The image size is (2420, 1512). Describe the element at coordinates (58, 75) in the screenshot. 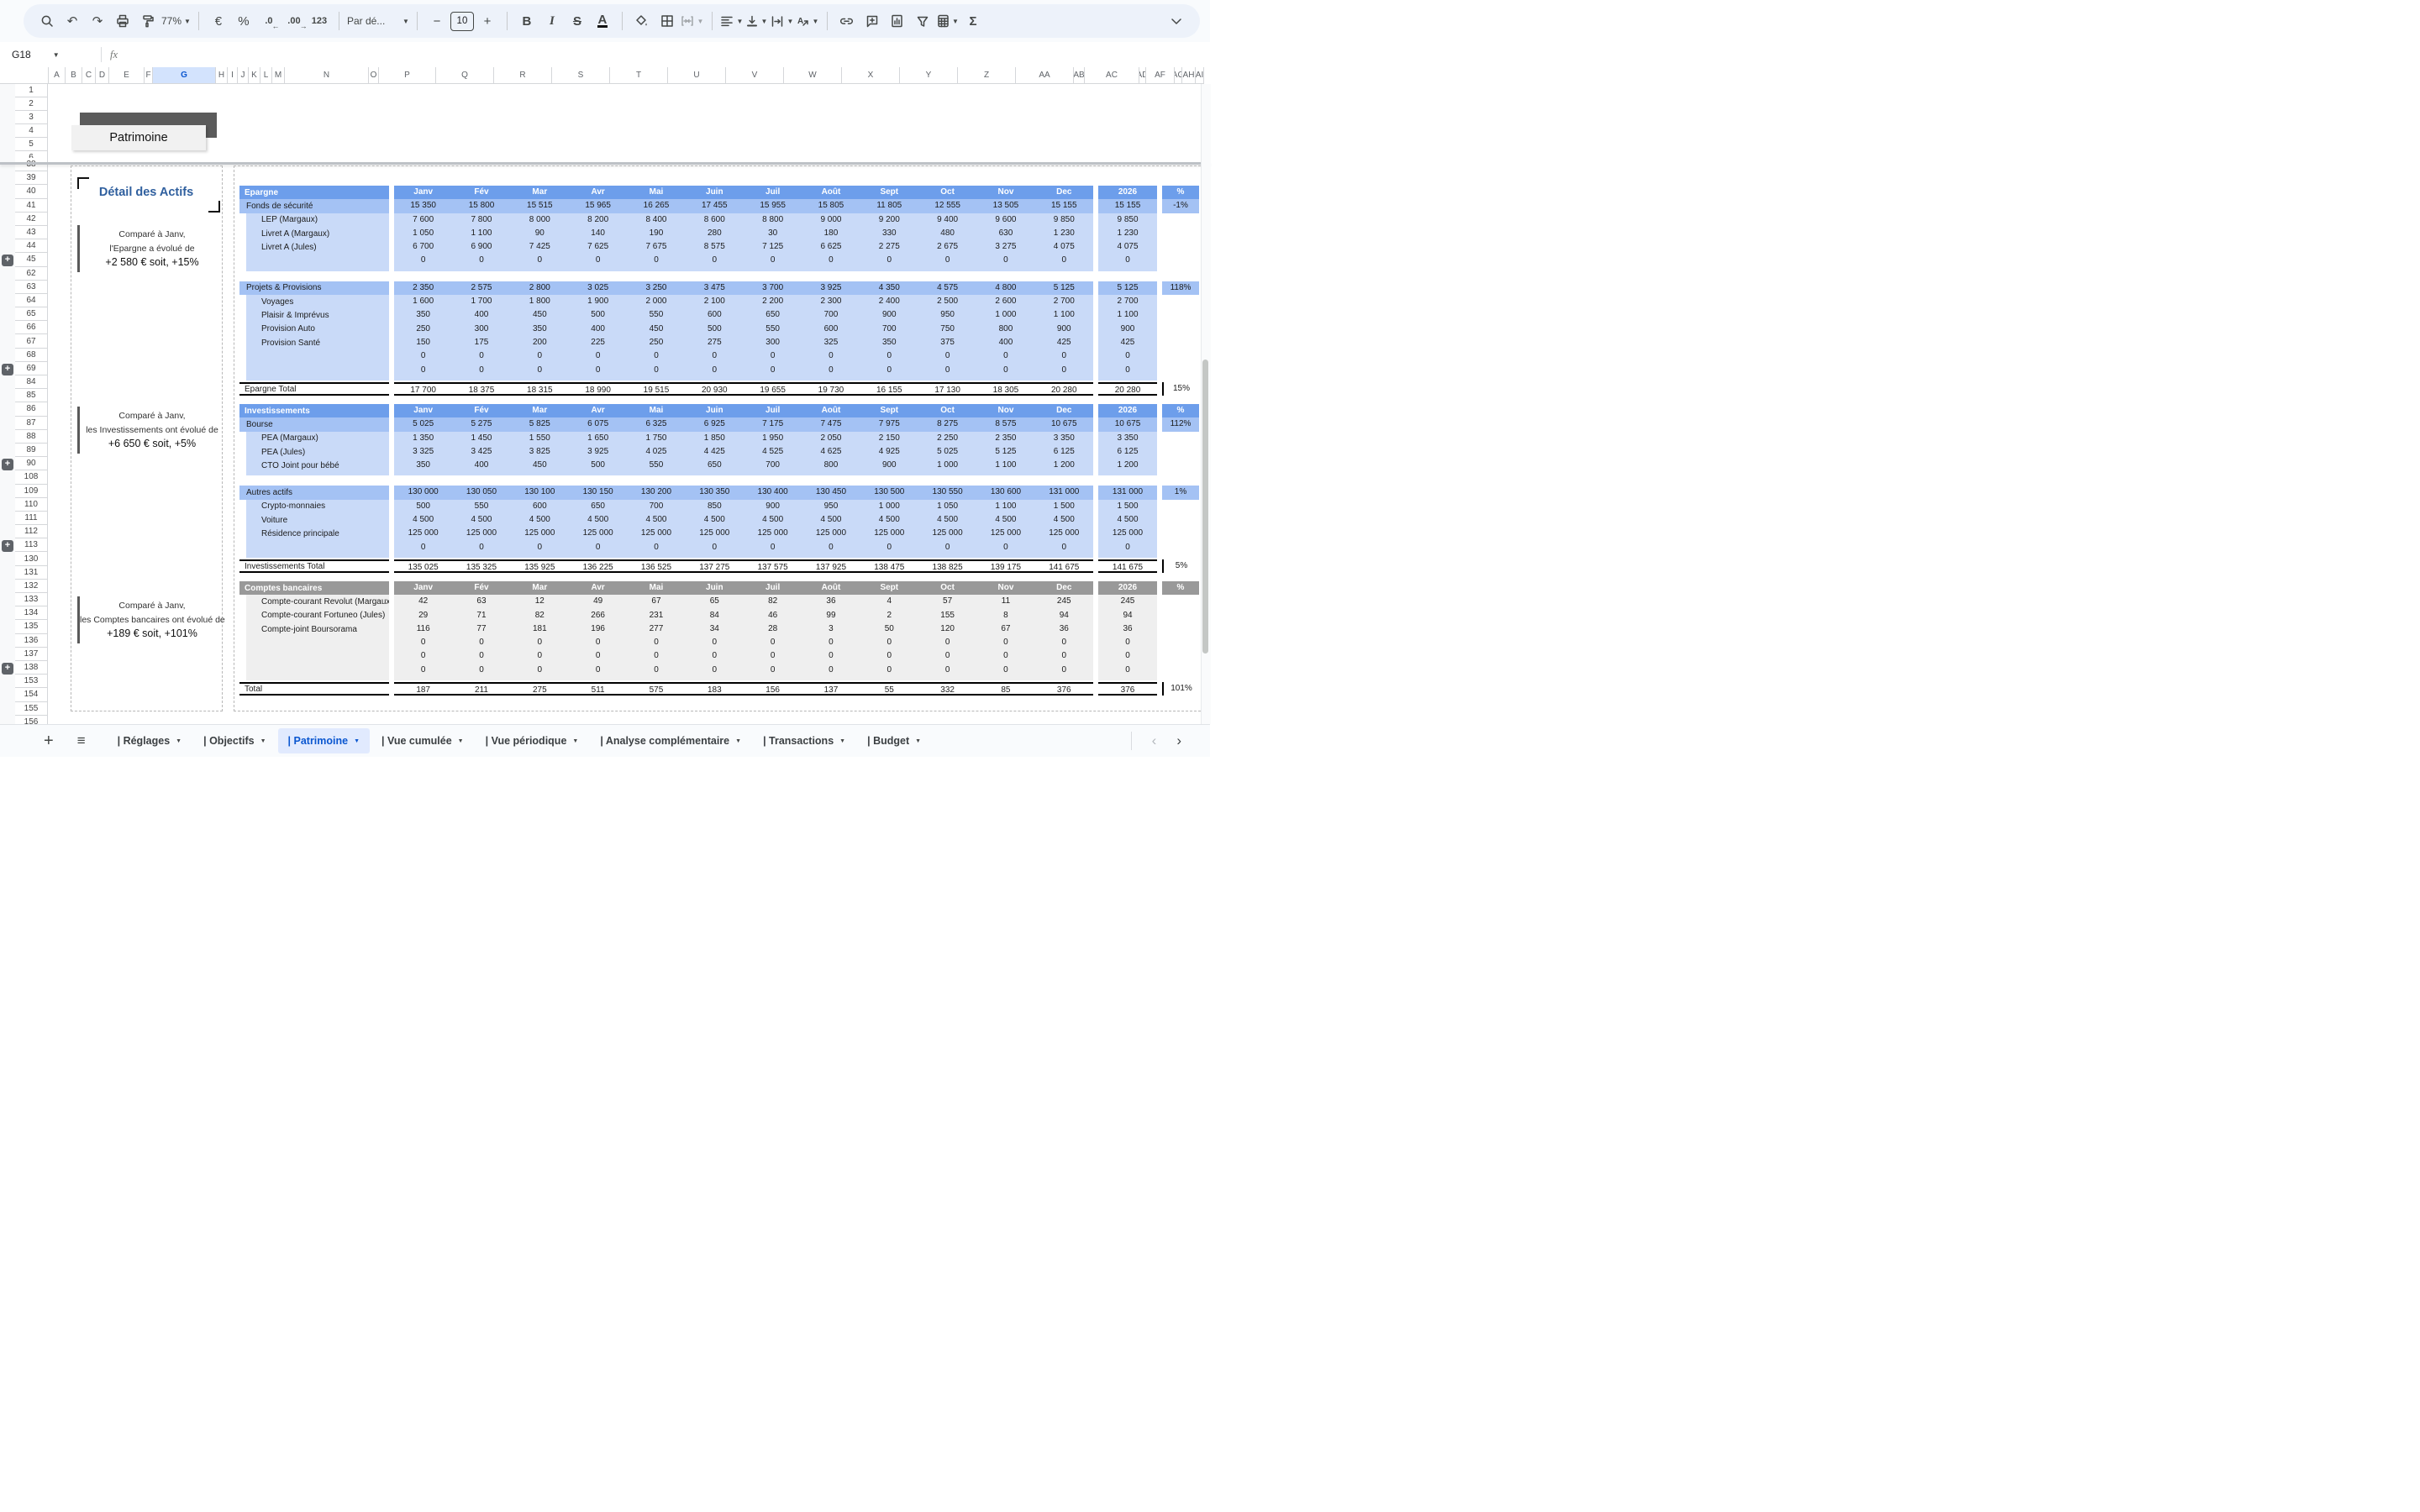

I see `column-header: A` at that location.